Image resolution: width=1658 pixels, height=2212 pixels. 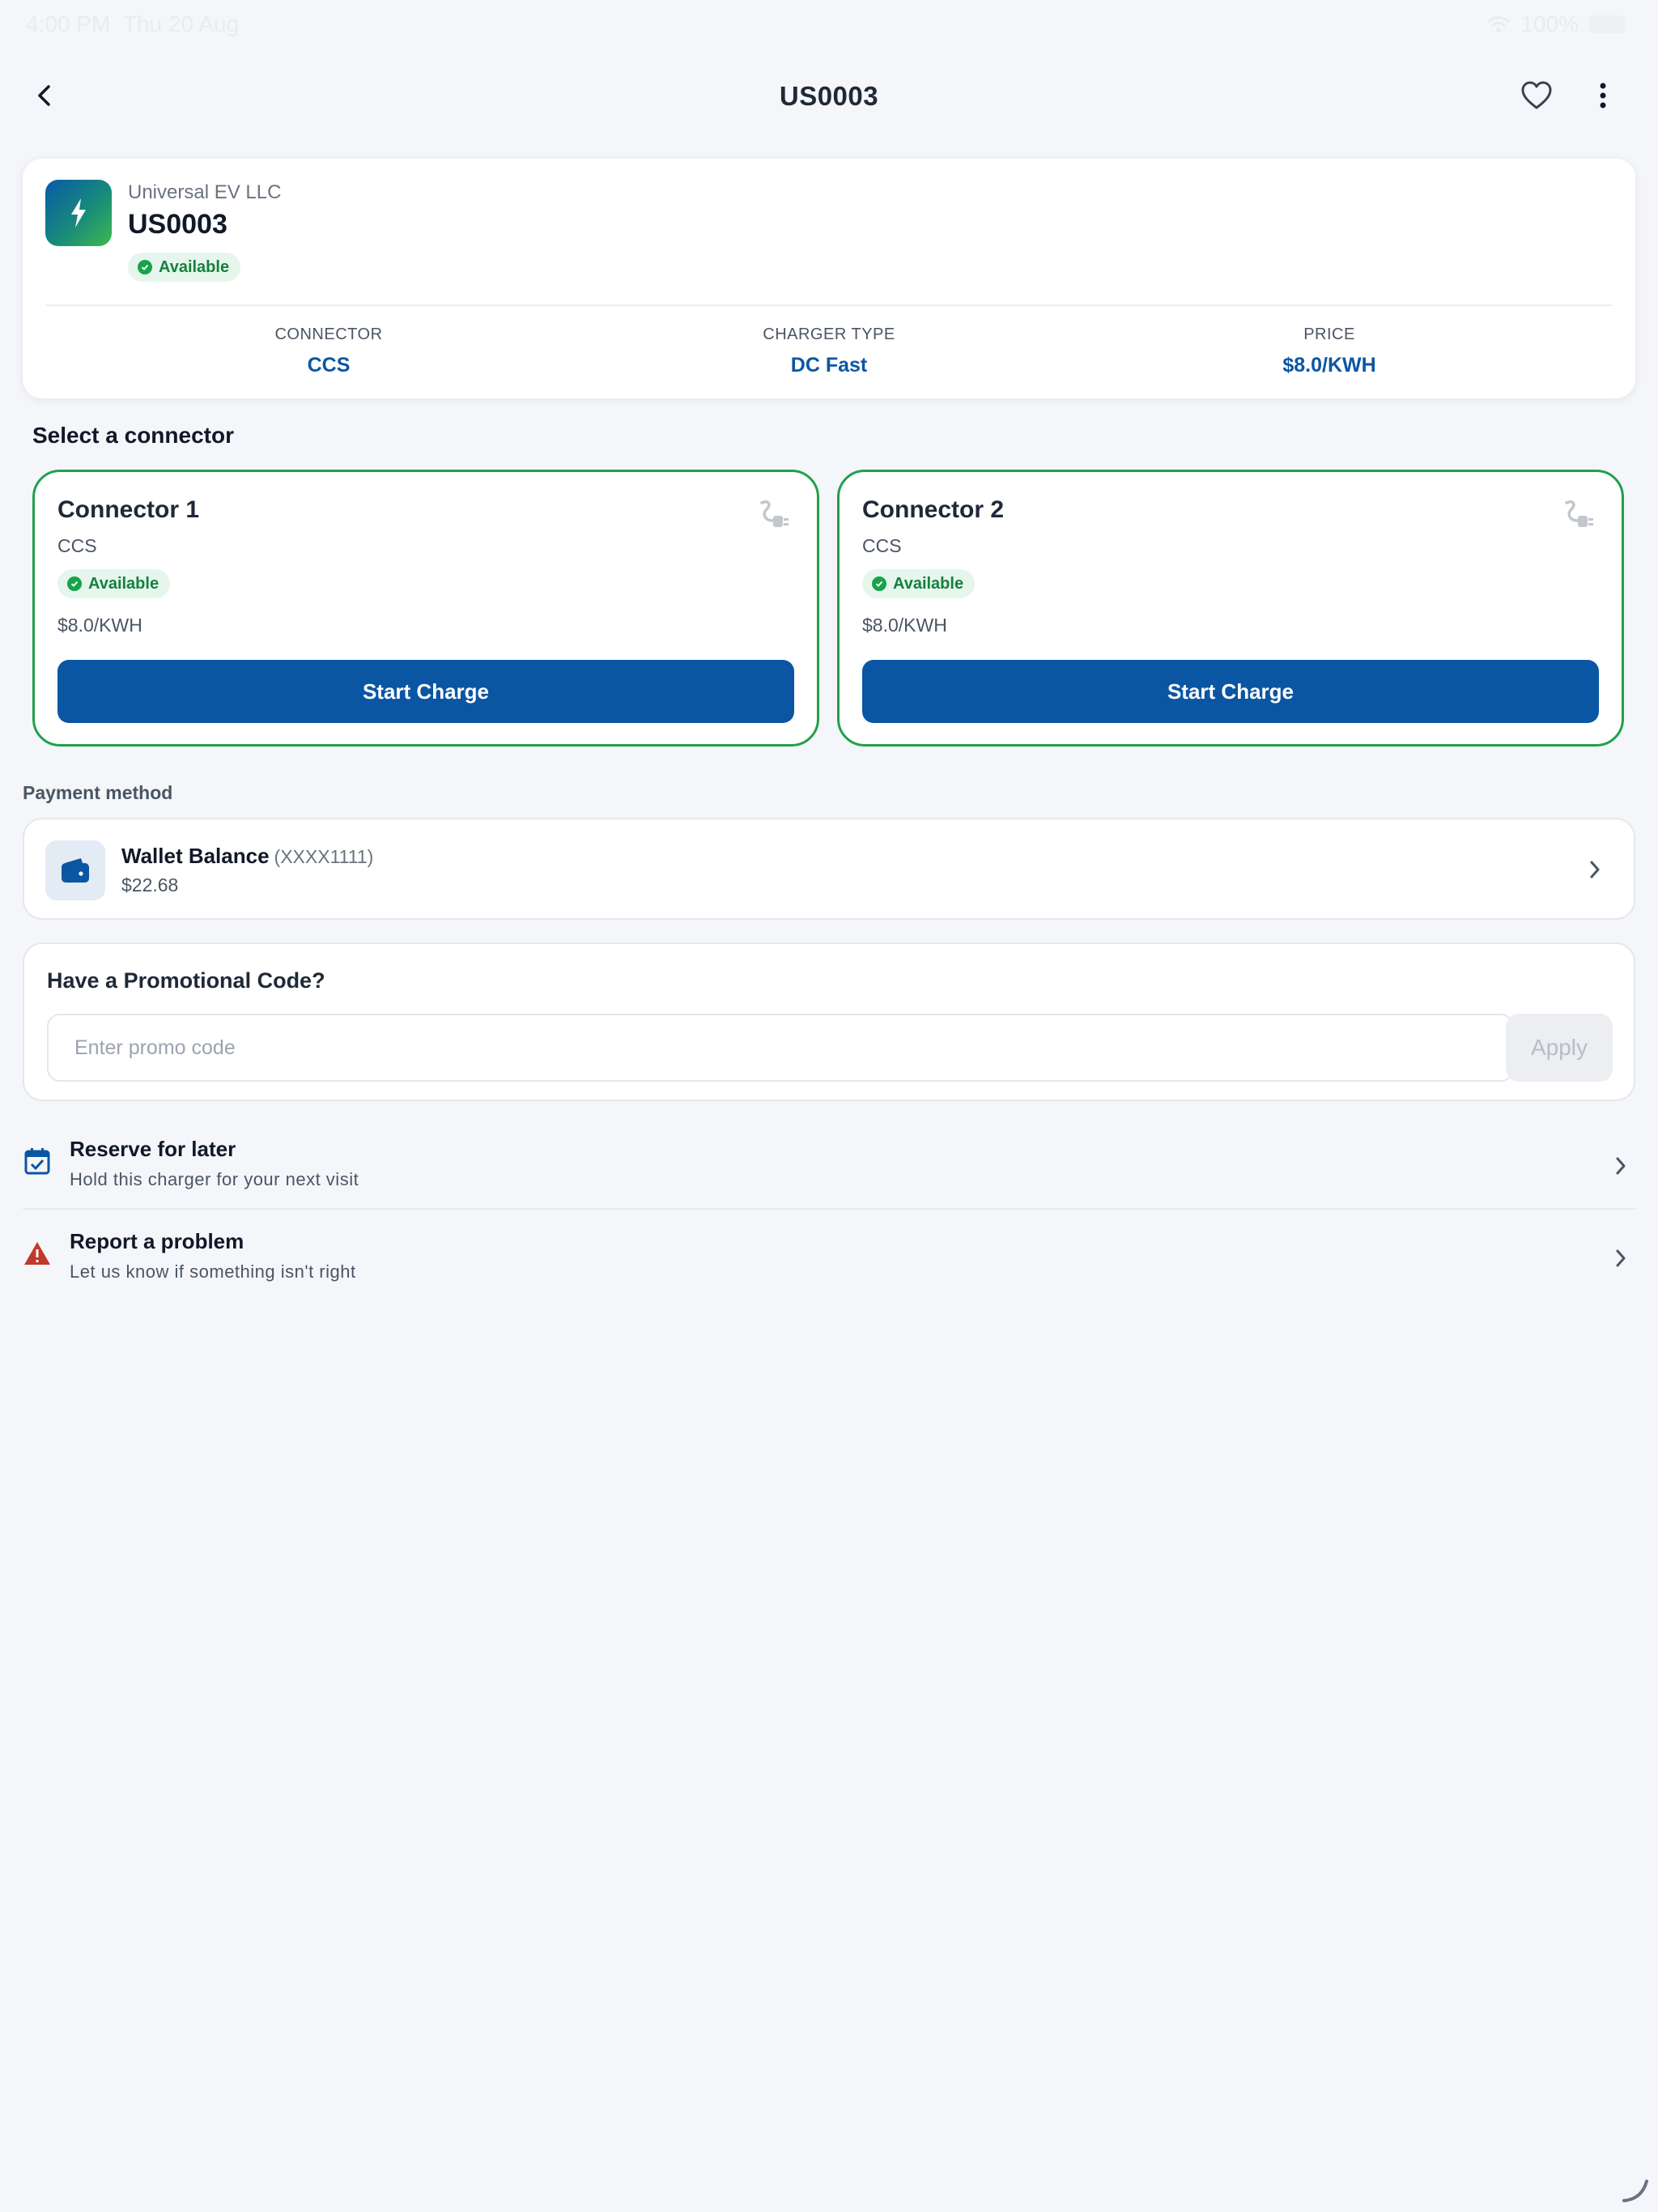 What do you see at coordinates (1499, 24) in the screenshot?
I see `wifi-icon` at bounding box center [1499, 24].